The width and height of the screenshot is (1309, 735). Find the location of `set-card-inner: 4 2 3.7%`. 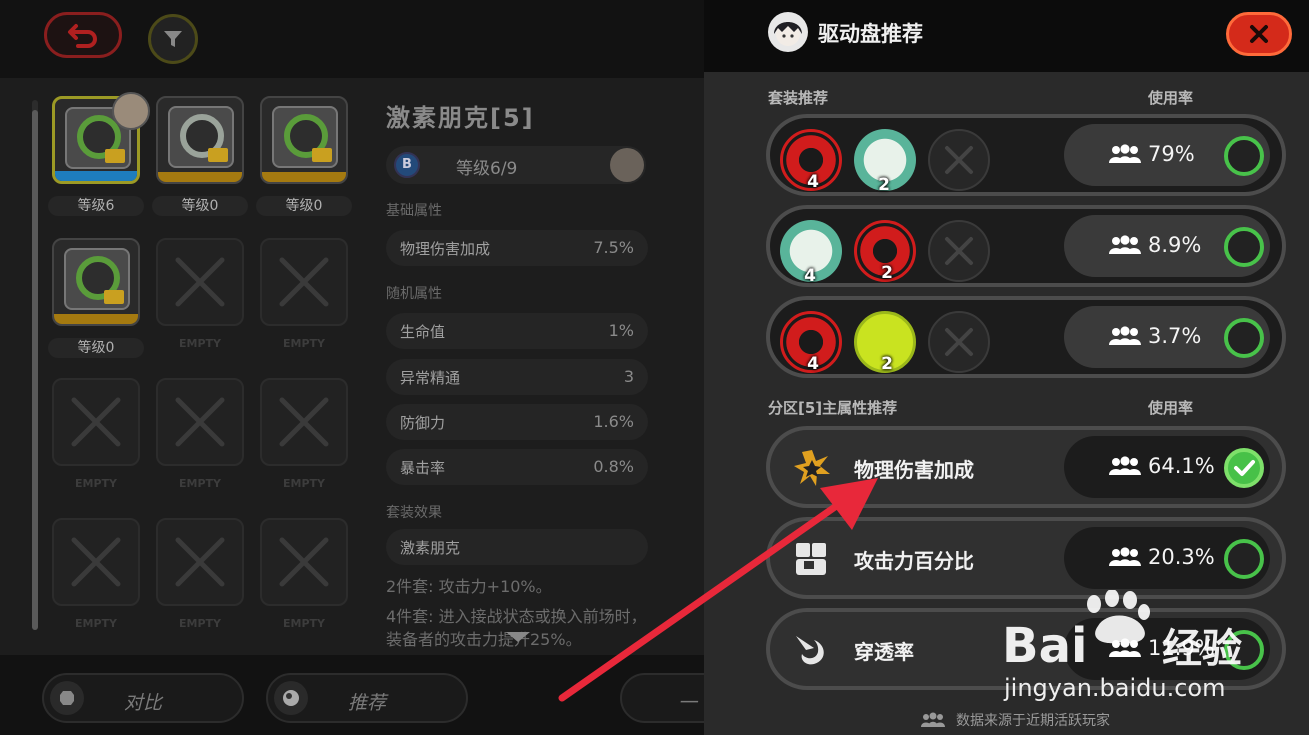

set-card-inner: 4 2 3.7% is located at coordinates (1026, 337).